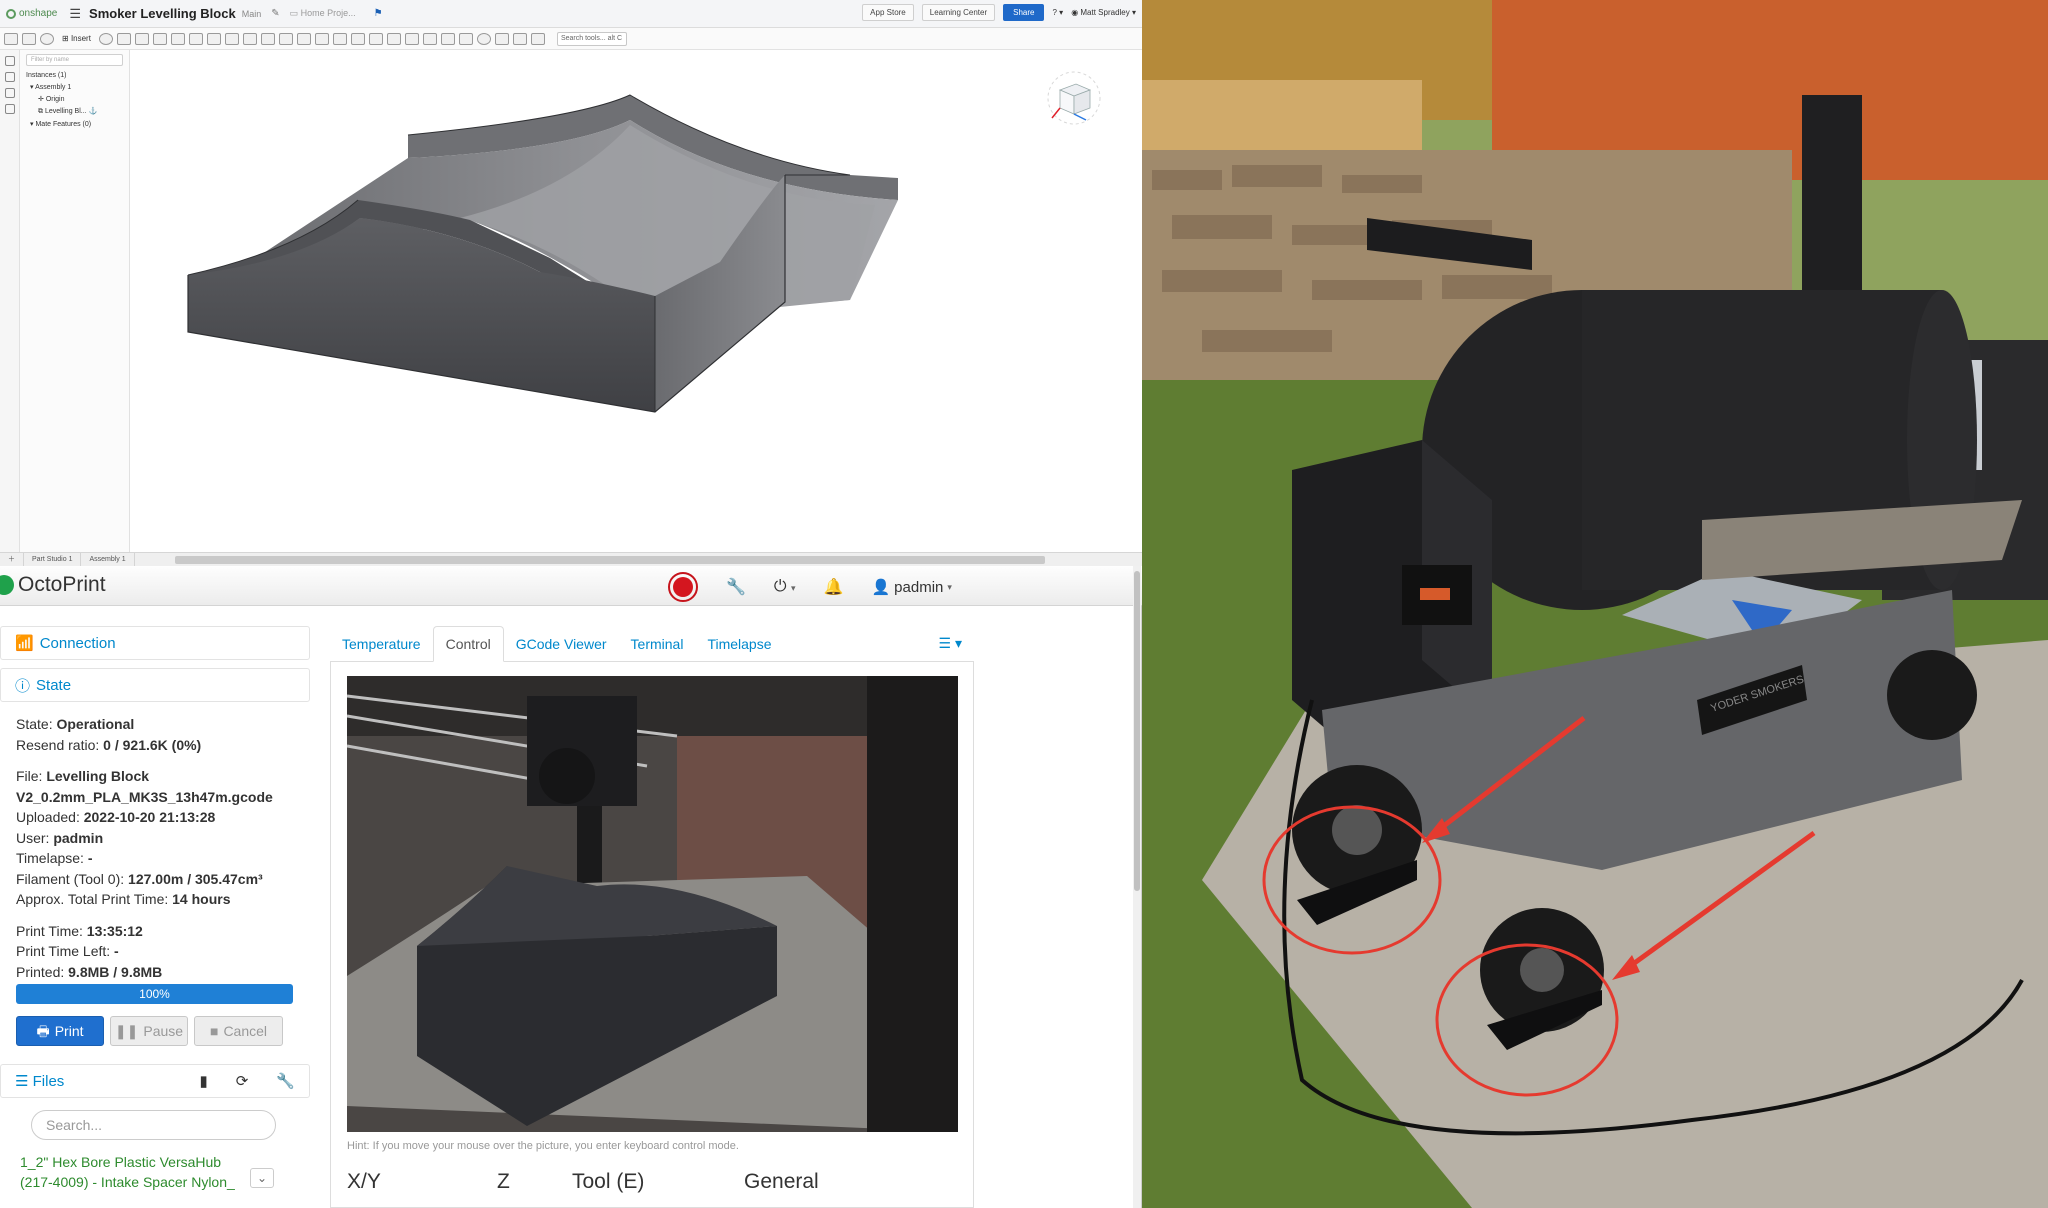  I want to click on tree-mate-features: ▾ Mate Features (0), so click(74, 124).